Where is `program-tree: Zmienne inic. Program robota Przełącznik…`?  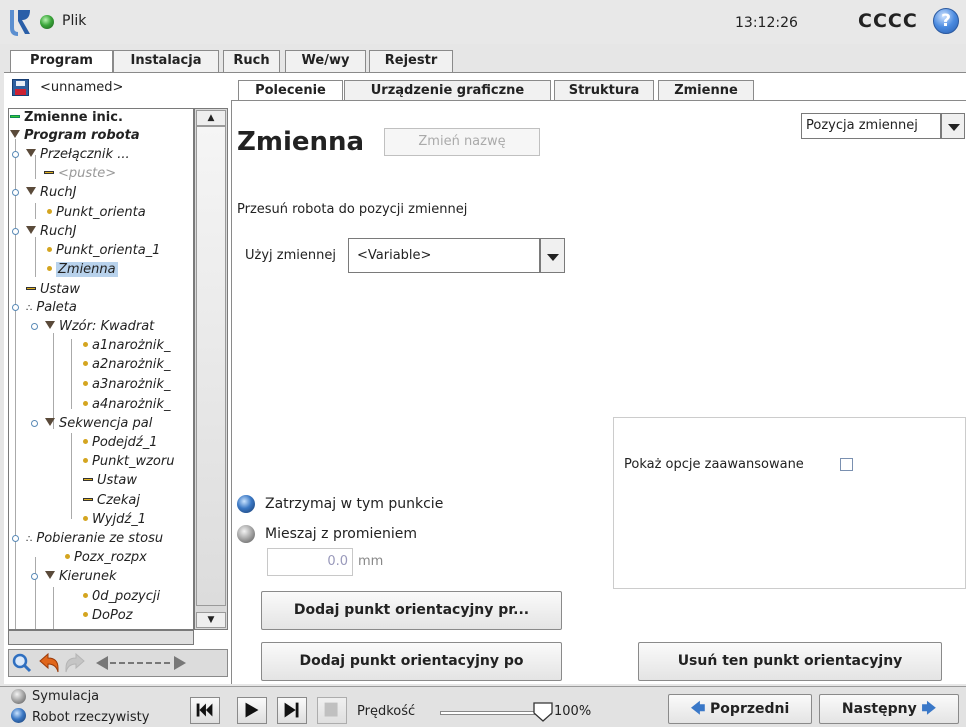 program-tree: Zmienne inic. Program robota Przełącznik… is located at coordinates (101, 369).